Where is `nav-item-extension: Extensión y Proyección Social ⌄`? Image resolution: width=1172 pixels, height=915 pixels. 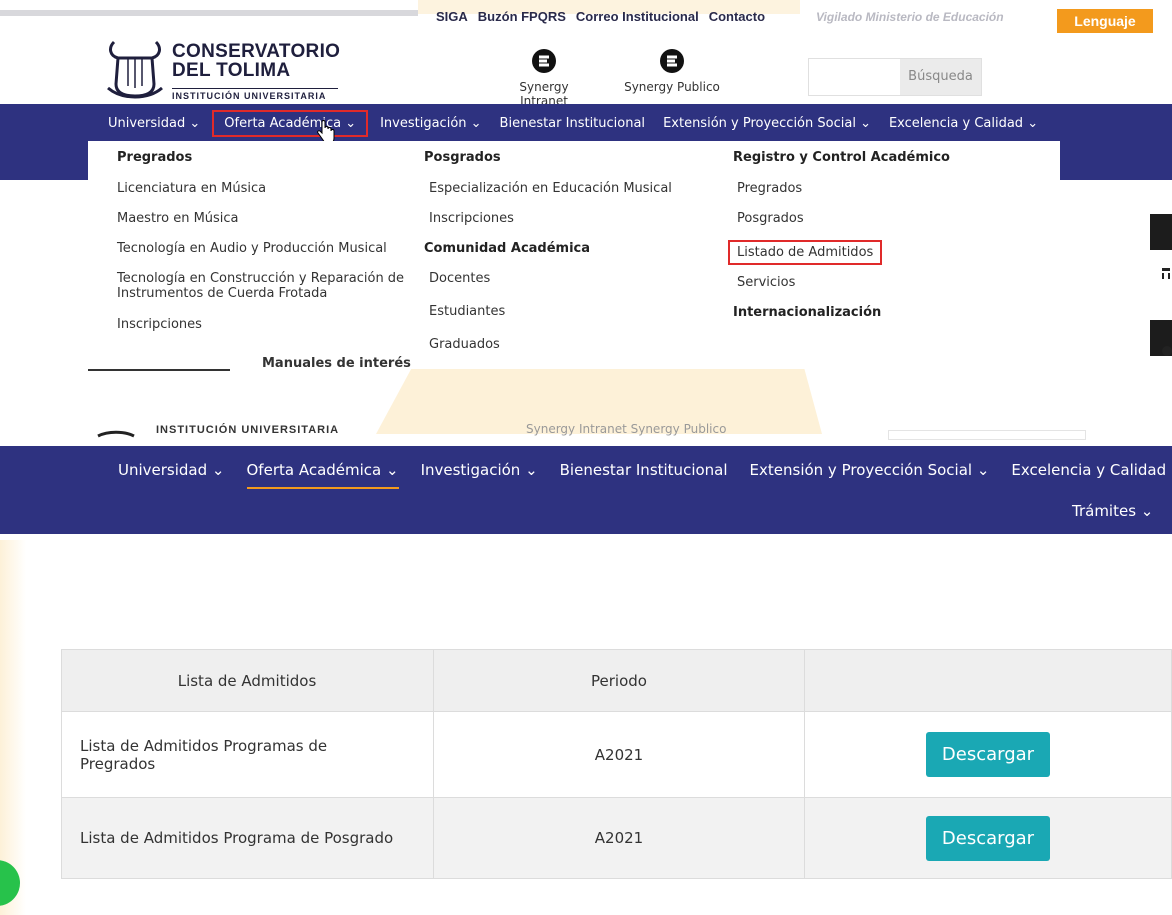 nav-item-extension: Extensión y Proyección Social ⌄ is located at coordinates (767, 123).